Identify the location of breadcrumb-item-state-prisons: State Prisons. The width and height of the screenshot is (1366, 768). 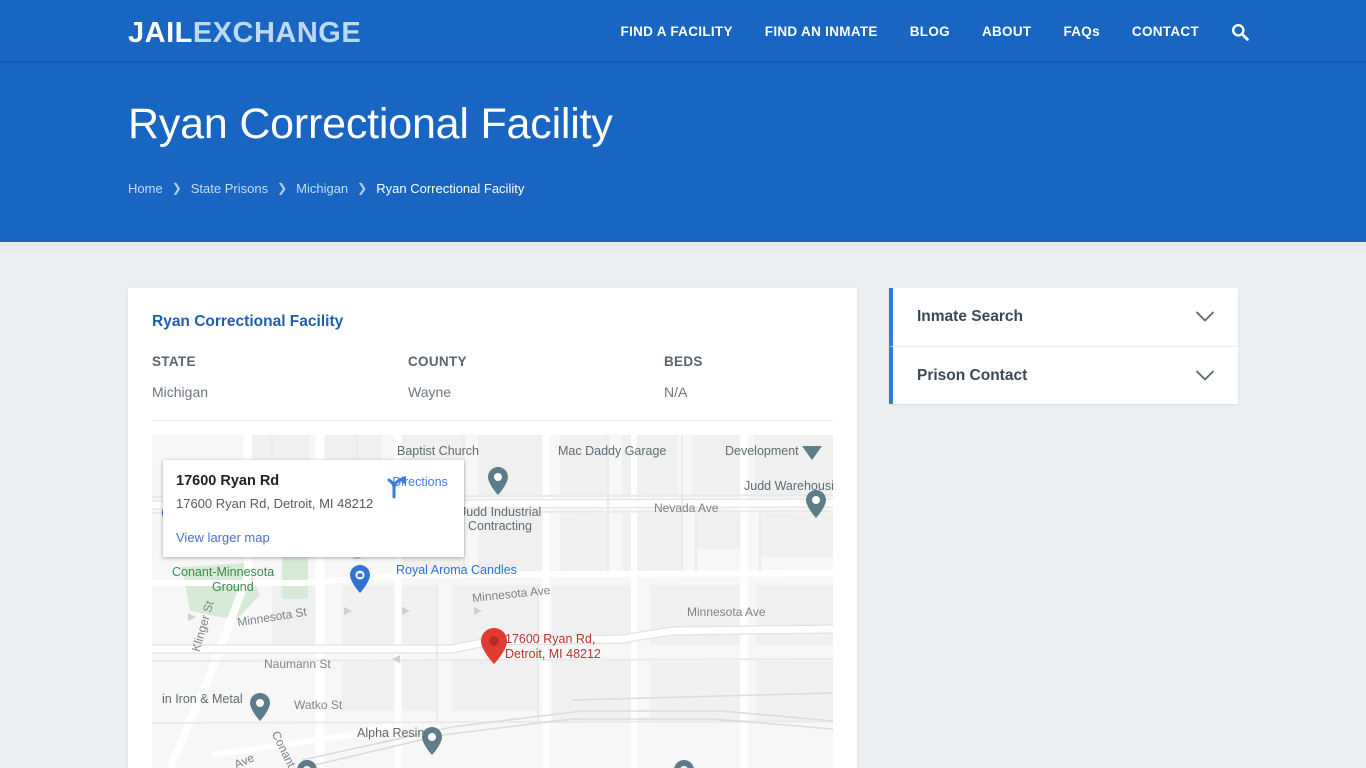
(229, 188).